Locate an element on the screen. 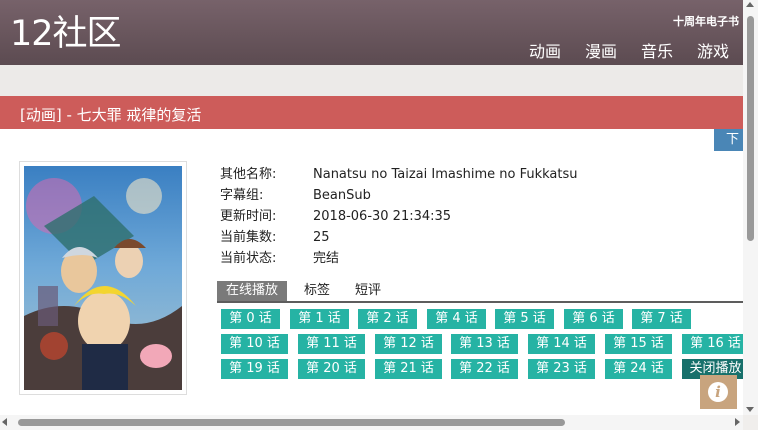 This screenshot has height=430, width=758. page-title: [动画] - 七大罪 戒律的复活 is located at coordinates (111, 115).